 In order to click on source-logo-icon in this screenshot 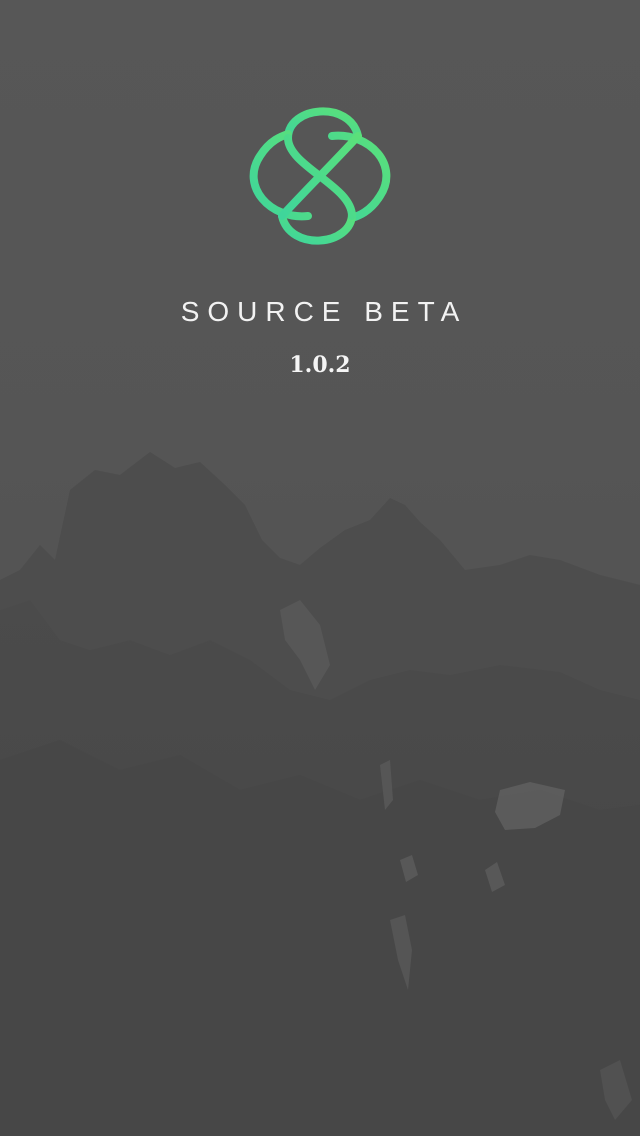, I will do `click(320, 176)`.